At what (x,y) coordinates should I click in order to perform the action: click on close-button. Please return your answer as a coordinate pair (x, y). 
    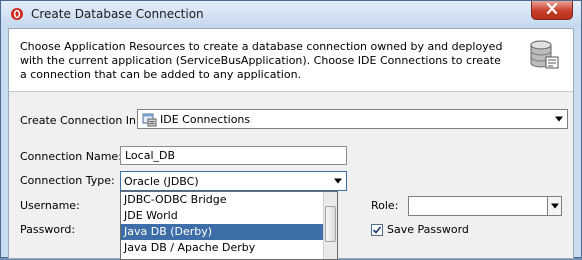
    Looking at the image, I should click on (552, 10).